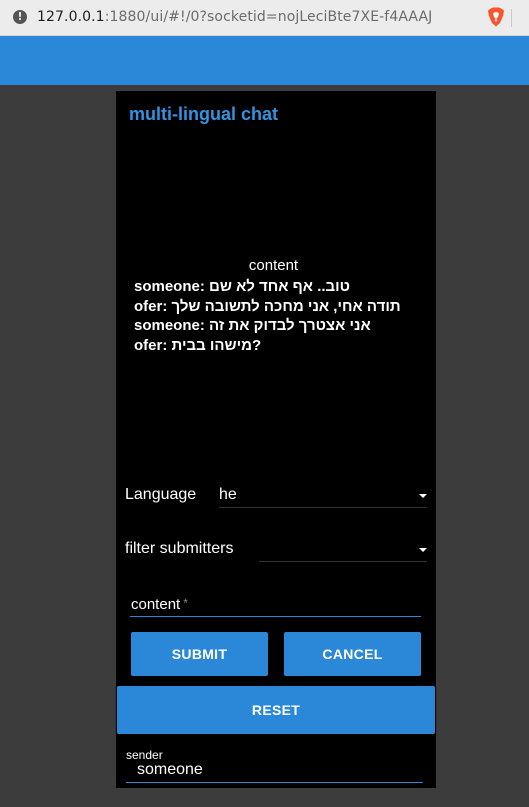 The width and height of the screenshot is (529, 807). What do you see at coordinates (144, 755) in the screenshot?
I see `sender-label: sender` at bounding box center [144, 755].